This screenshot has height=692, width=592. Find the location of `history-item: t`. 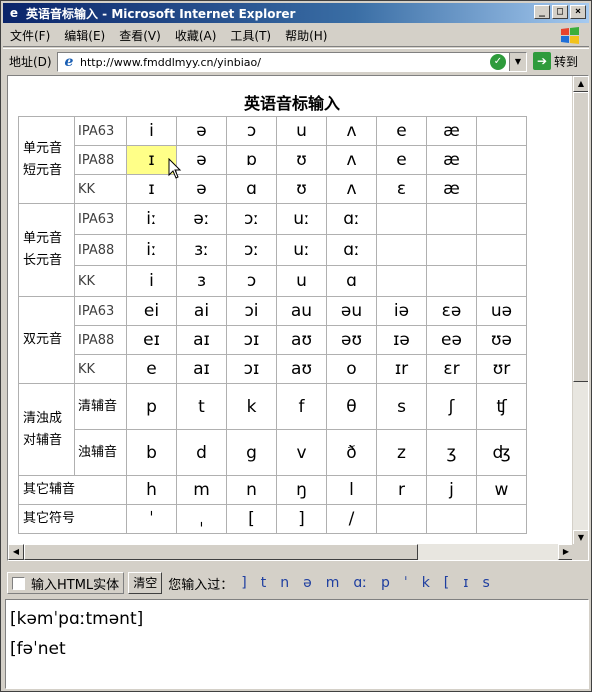

history-item: t is located at coordinates (264, 583).